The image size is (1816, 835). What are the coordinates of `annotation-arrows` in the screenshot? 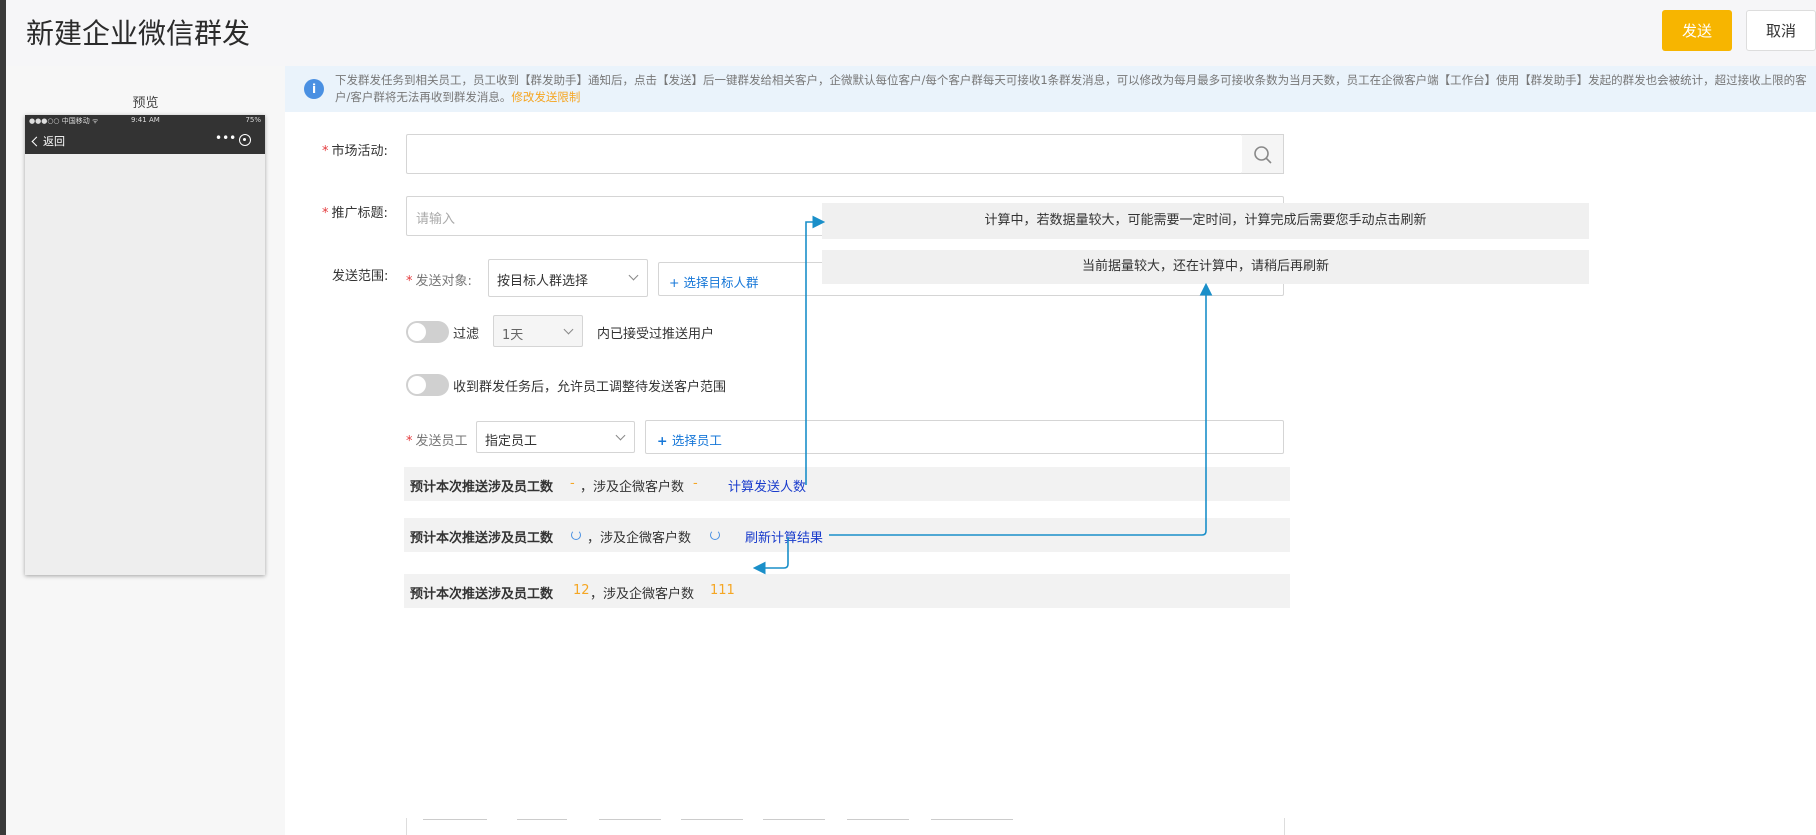 It's located at (982, 395).